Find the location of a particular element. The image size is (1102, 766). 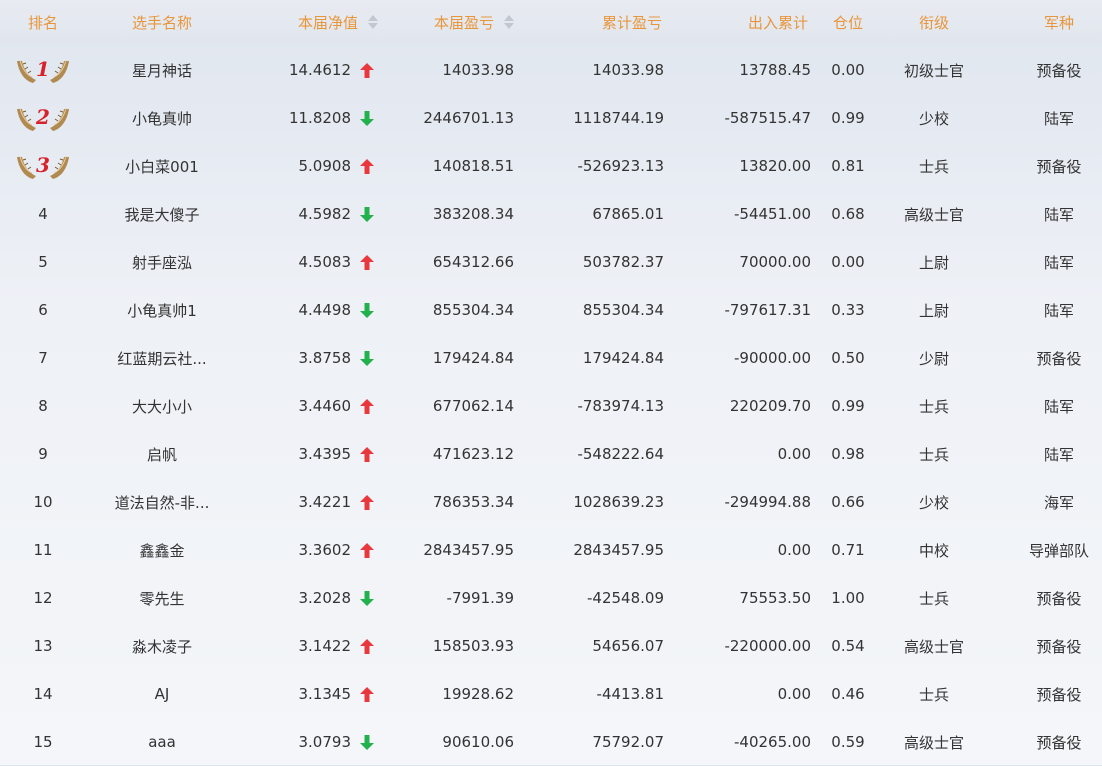

medal-rank-number: 3 is located at coordinates (43, 165).